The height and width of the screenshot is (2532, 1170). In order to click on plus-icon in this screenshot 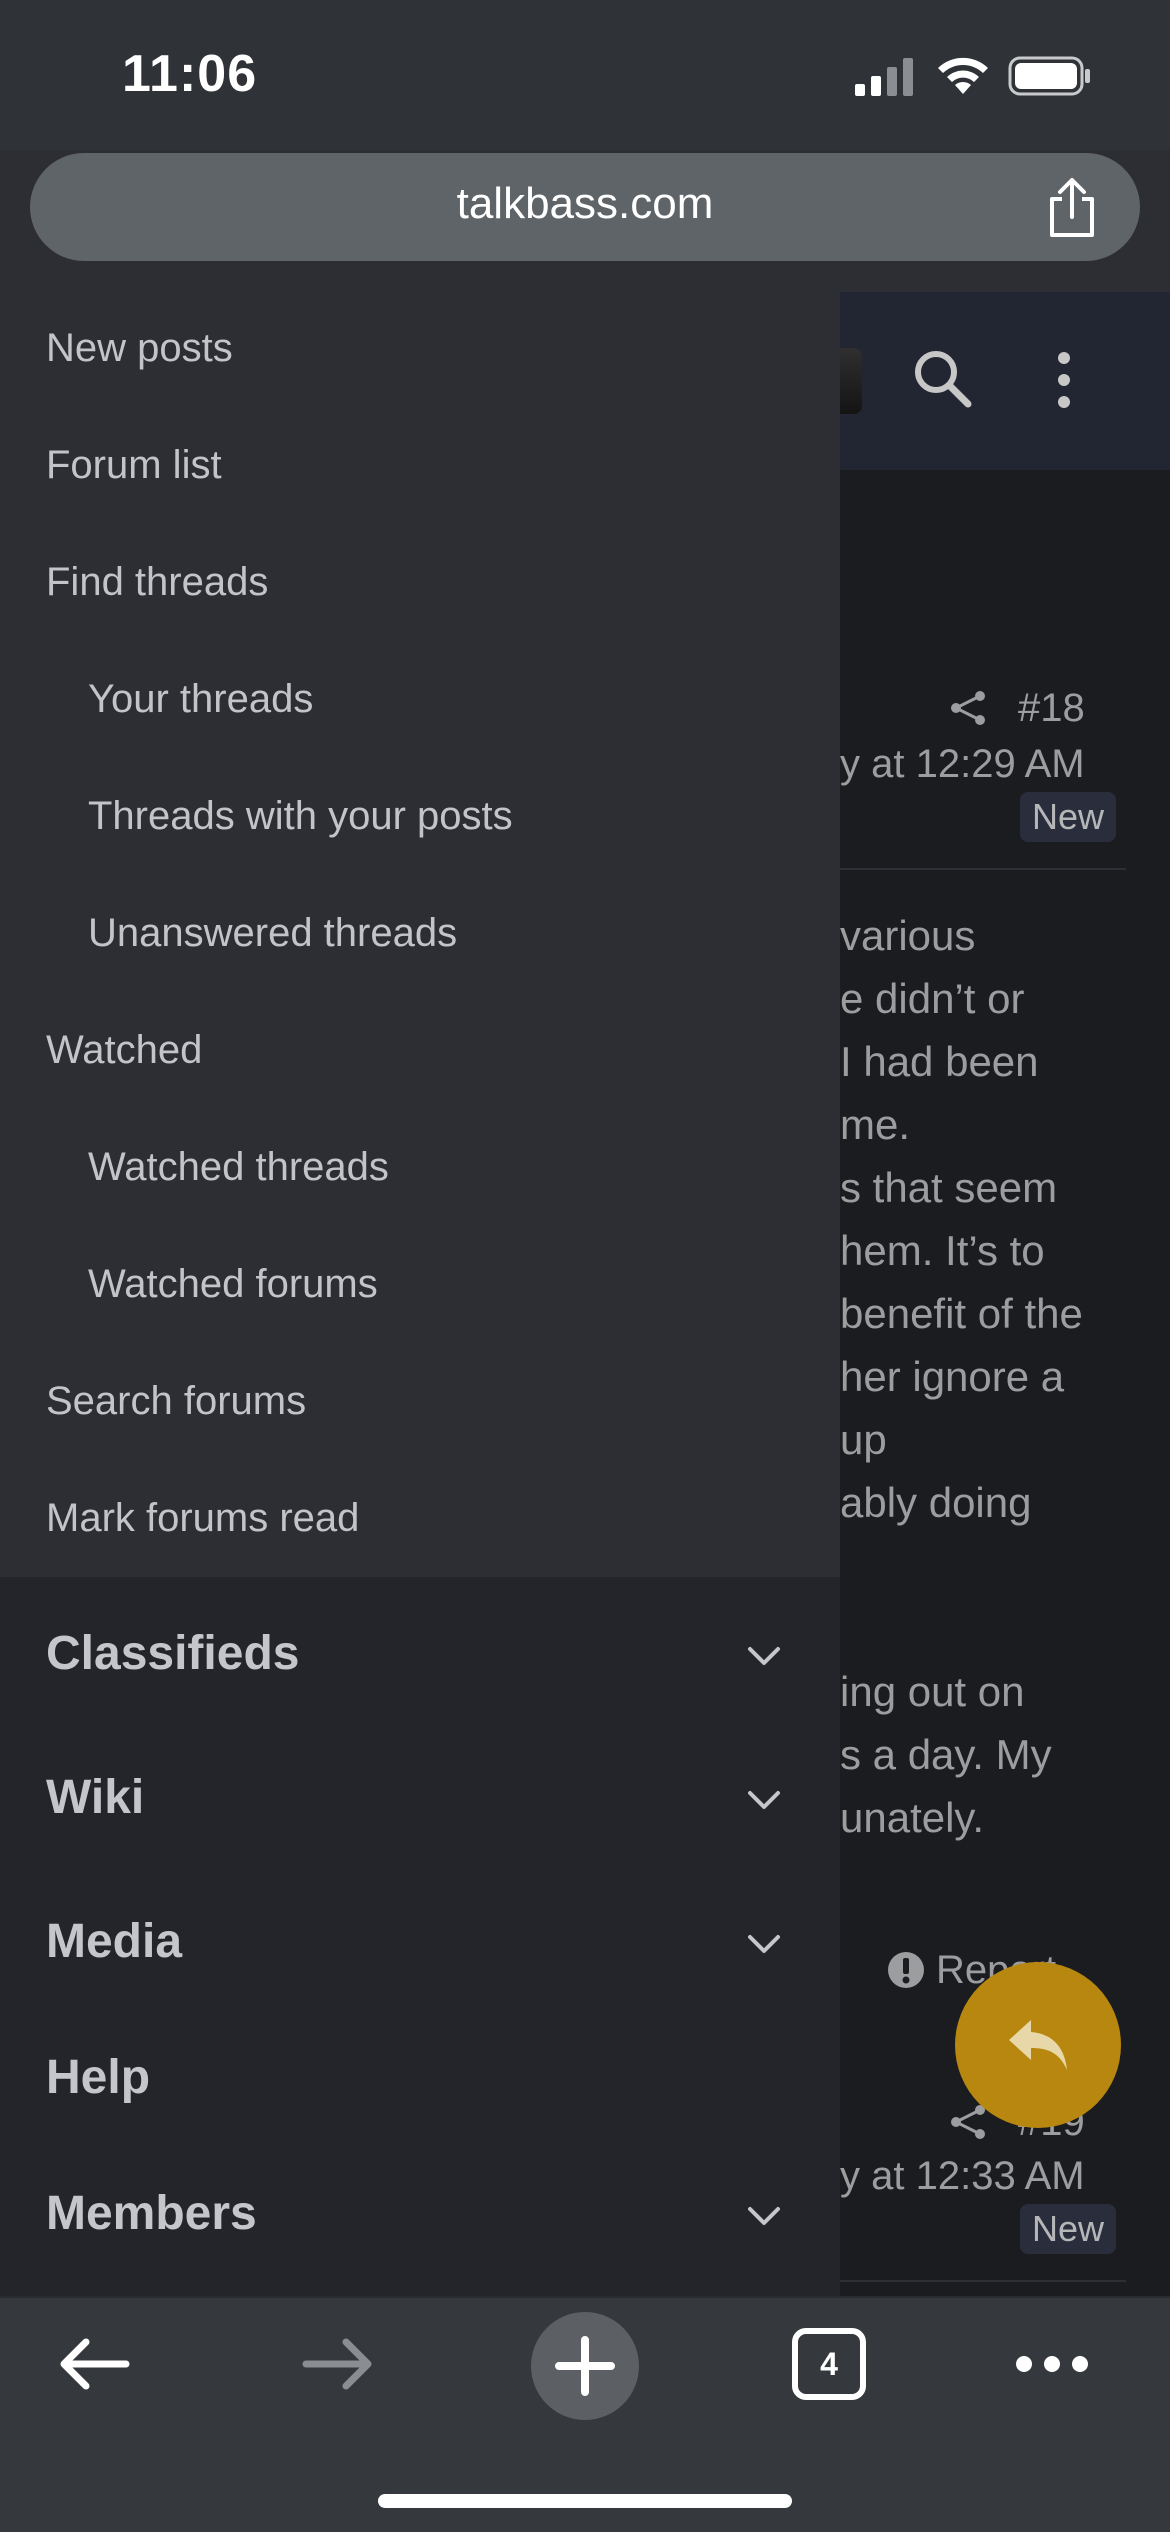, I will do `click(585, 2366)`.